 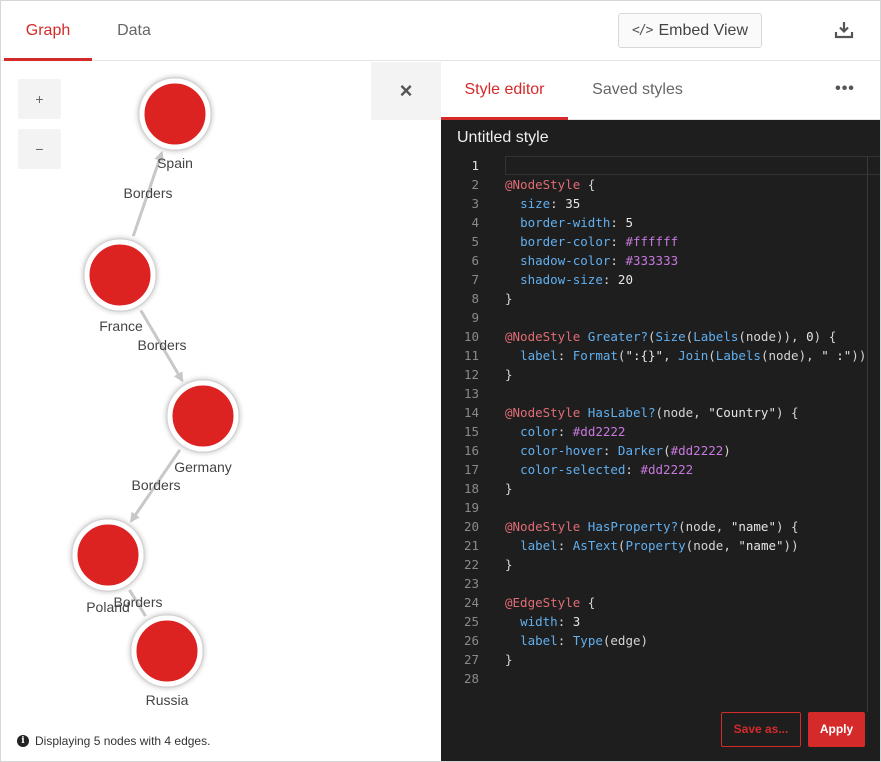 What do you see at coordinates (471, 602) in the screenshot?
I see `line-number: 24` at bounding box center [471, 602].